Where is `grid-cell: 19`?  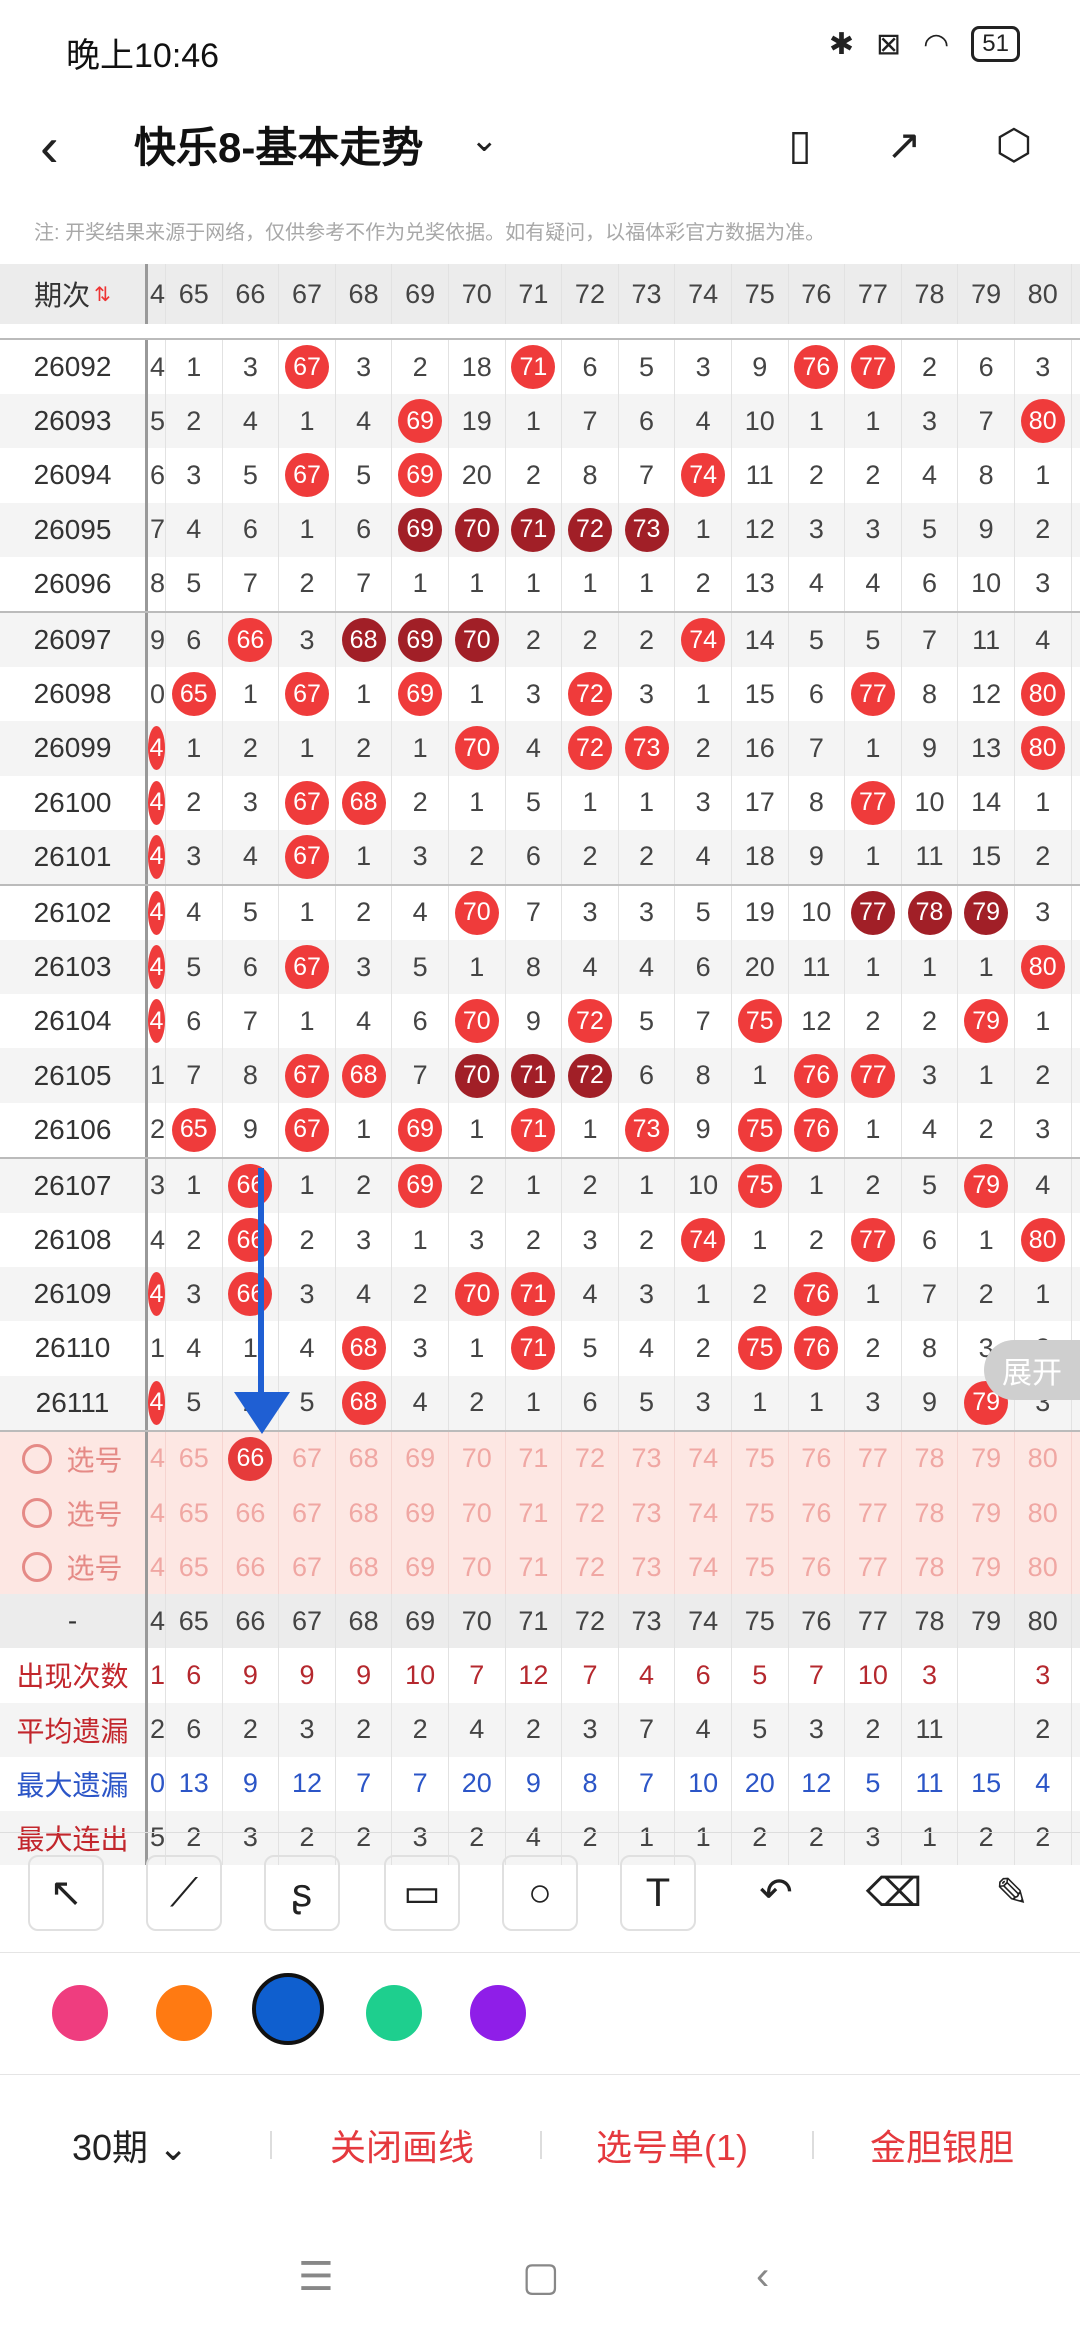 grid-cell: 19 is located at coordinates (477, 421).